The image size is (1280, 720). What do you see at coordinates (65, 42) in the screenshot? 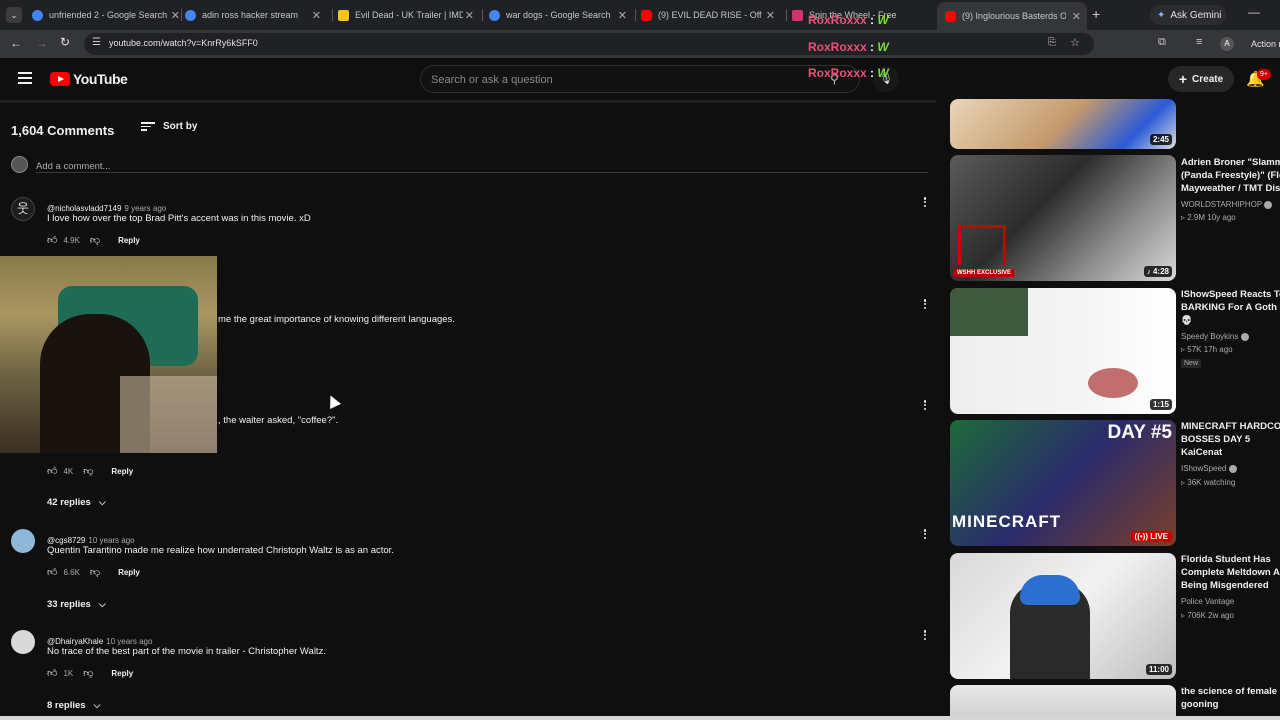
I see `reload-icon: ↻` at bounding box center [65, 42].